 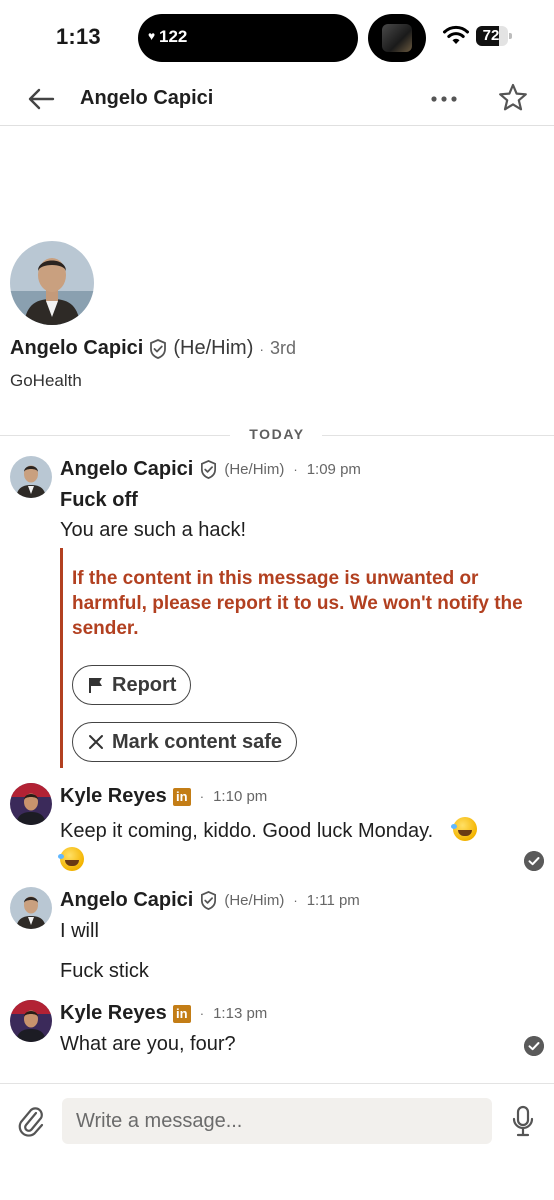 I want to click on day-divider-label: TODAY, so click(x=277, y=434).